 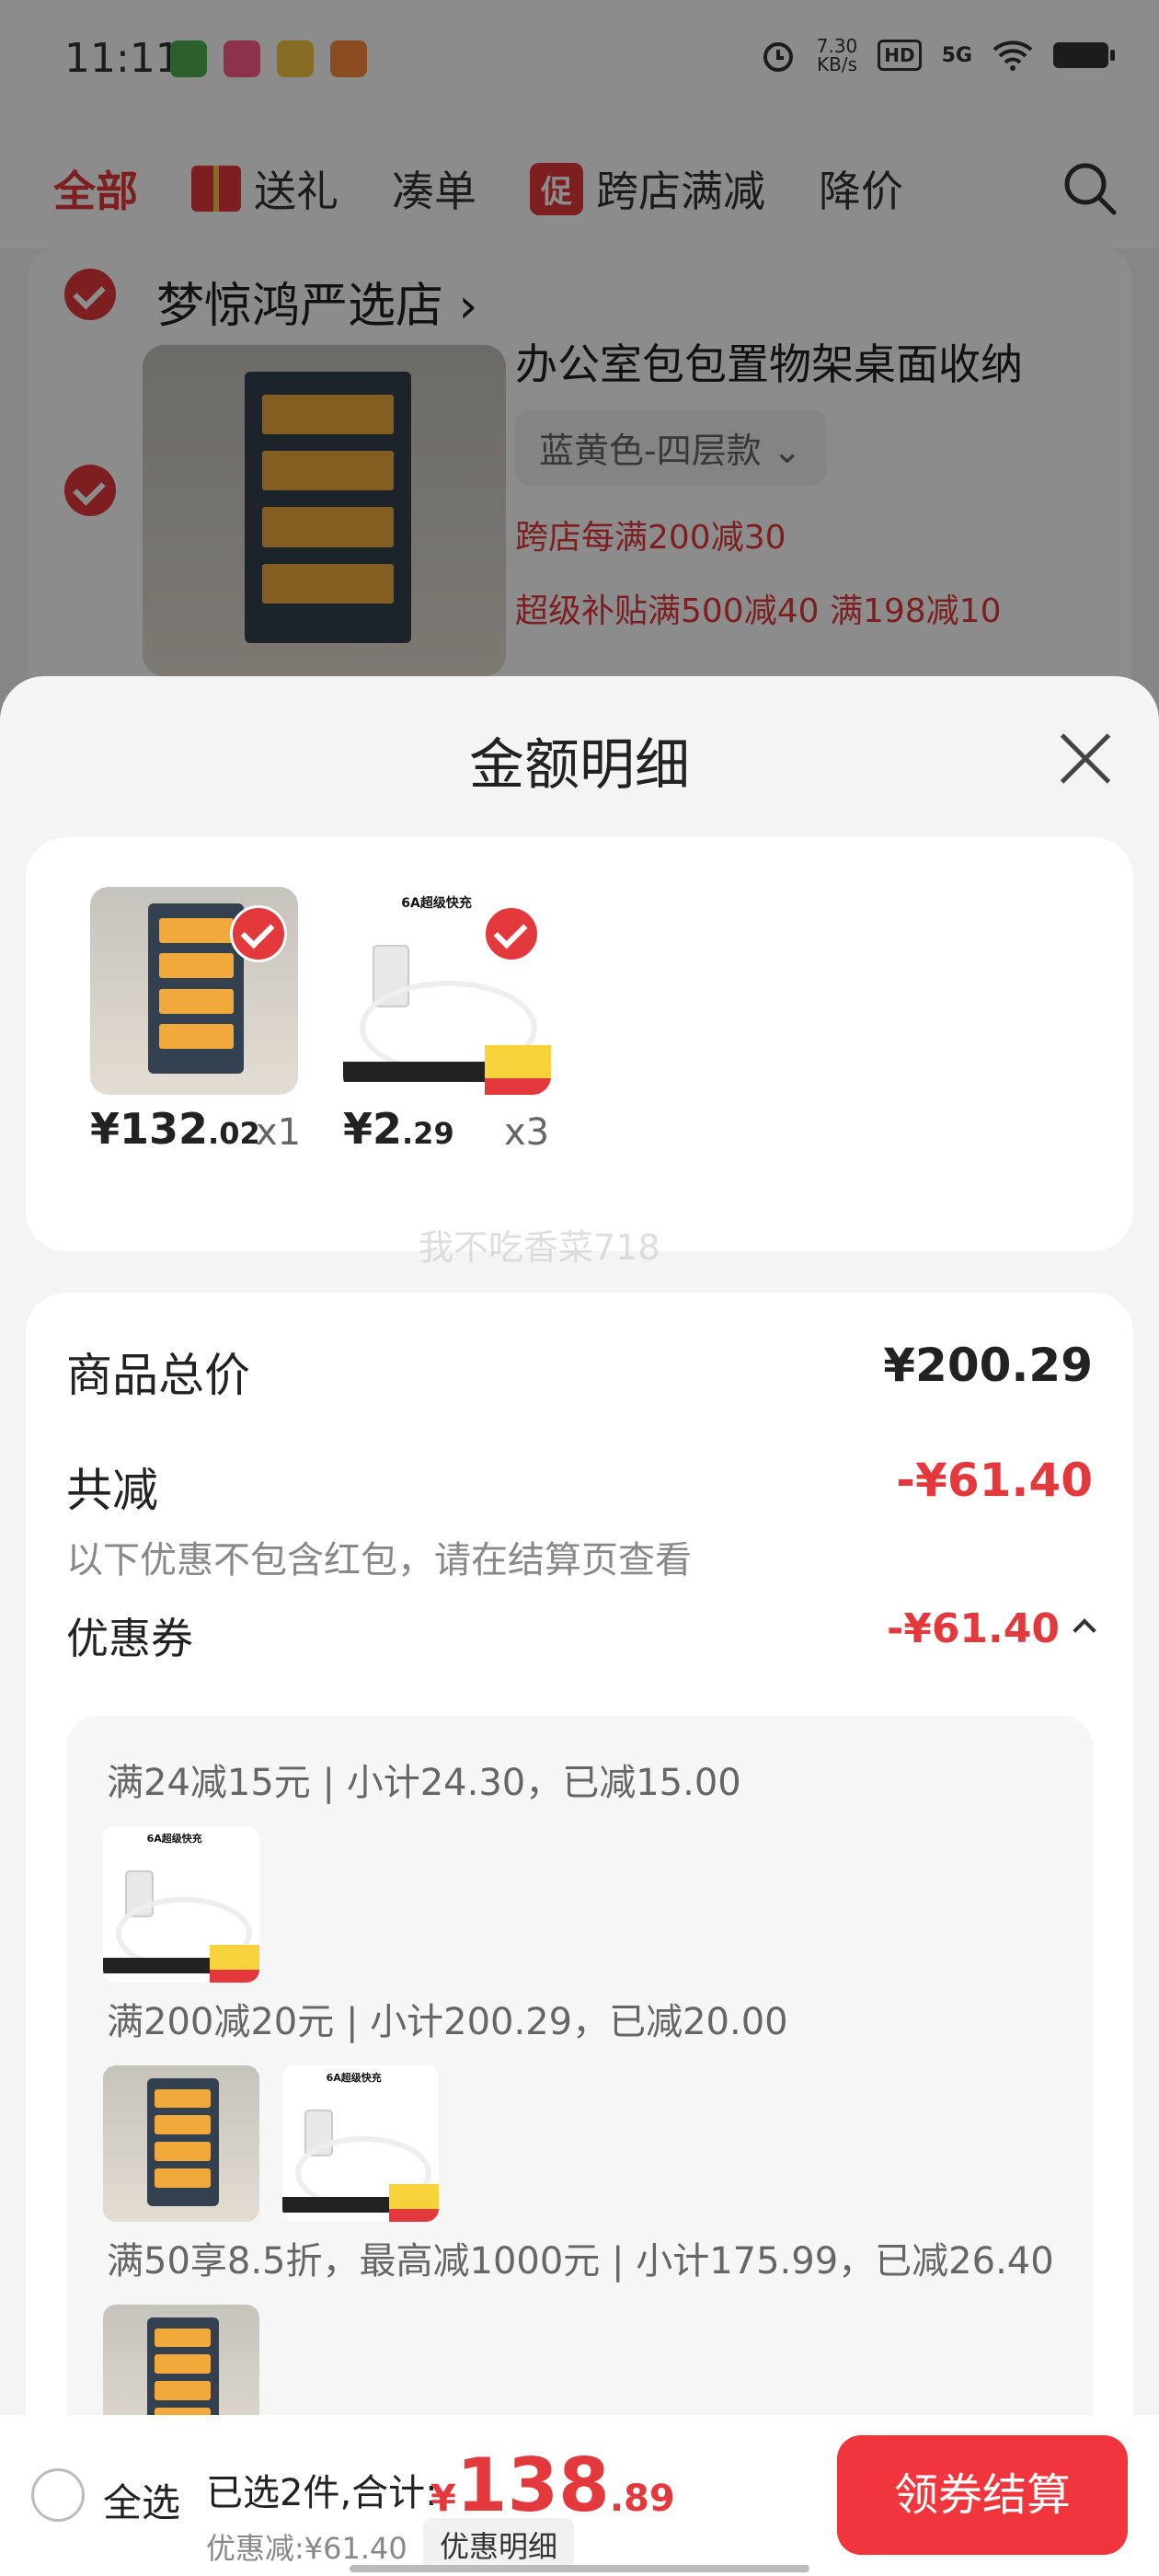 I want to click on discount-detail-button: 优惠明细, so click(x=499, y=2544).